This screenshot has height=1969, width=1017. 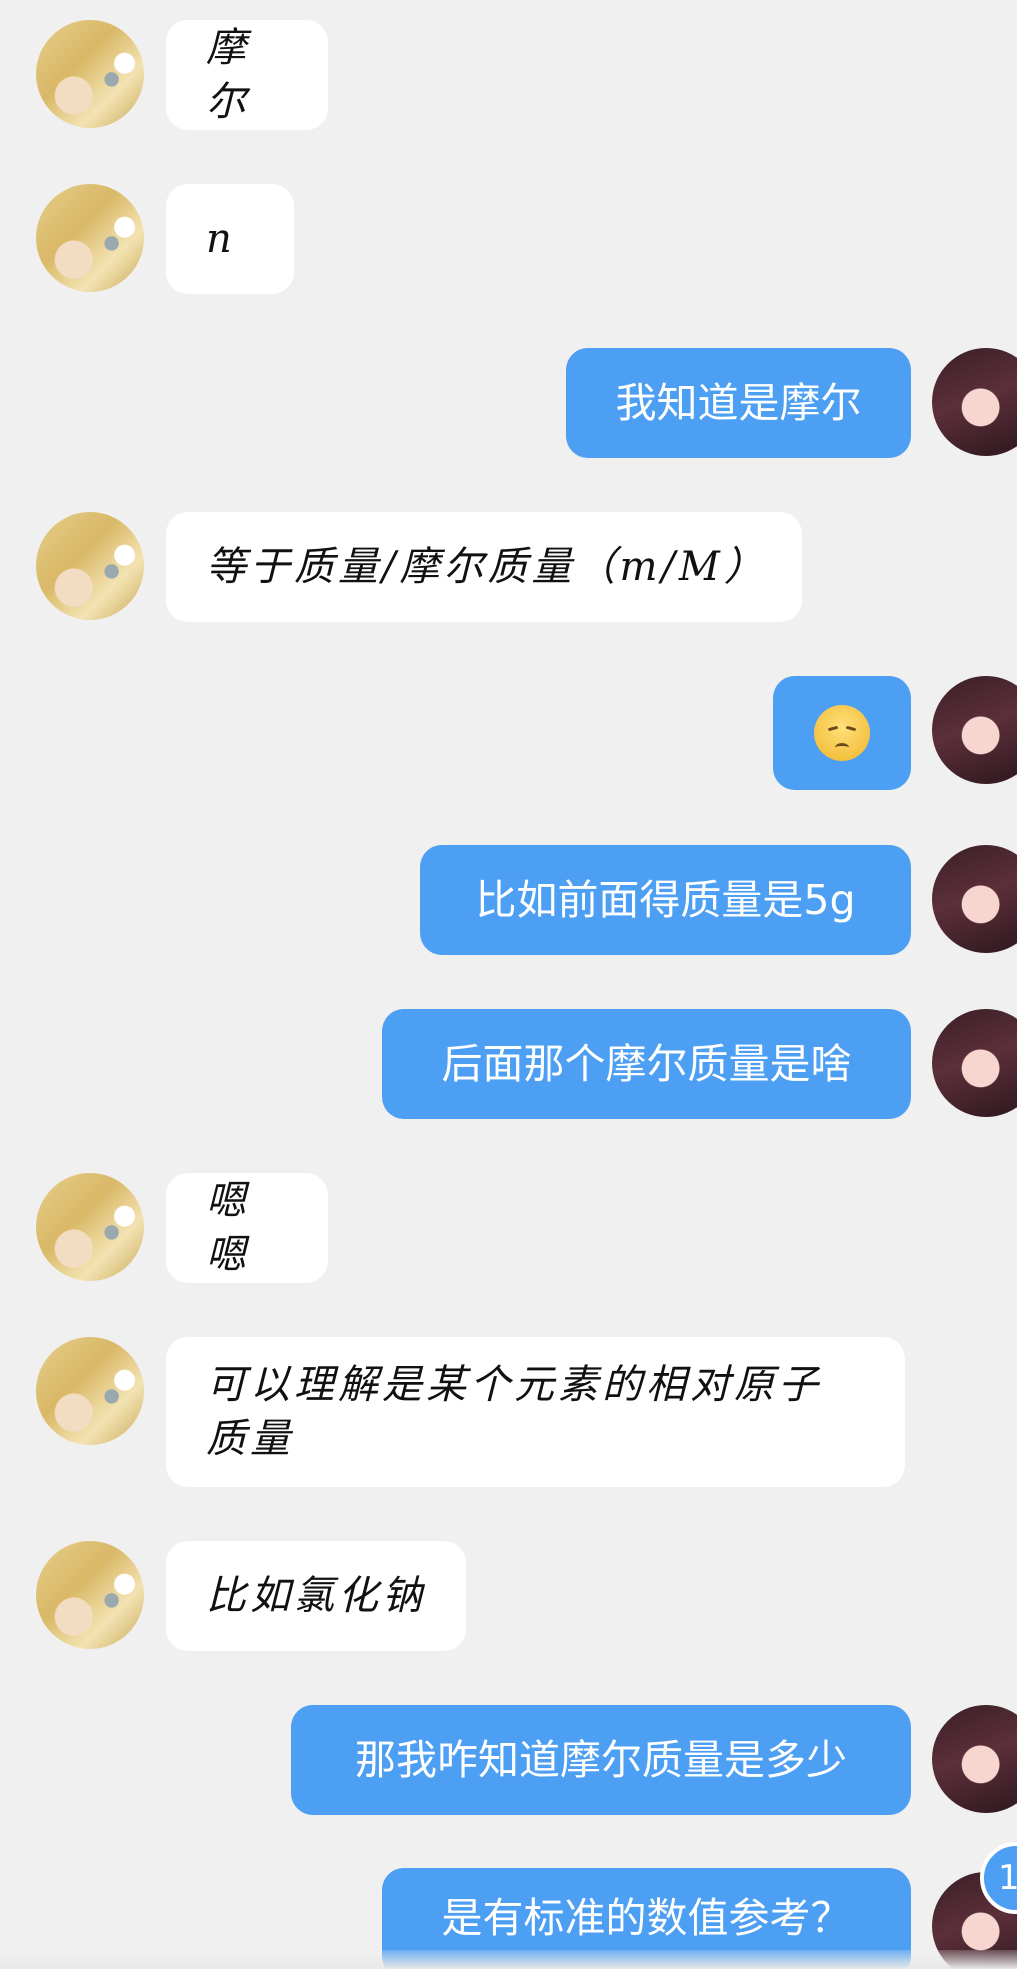 I want to click on message-row: 嗯嗯, so click(x=508, y=1229).